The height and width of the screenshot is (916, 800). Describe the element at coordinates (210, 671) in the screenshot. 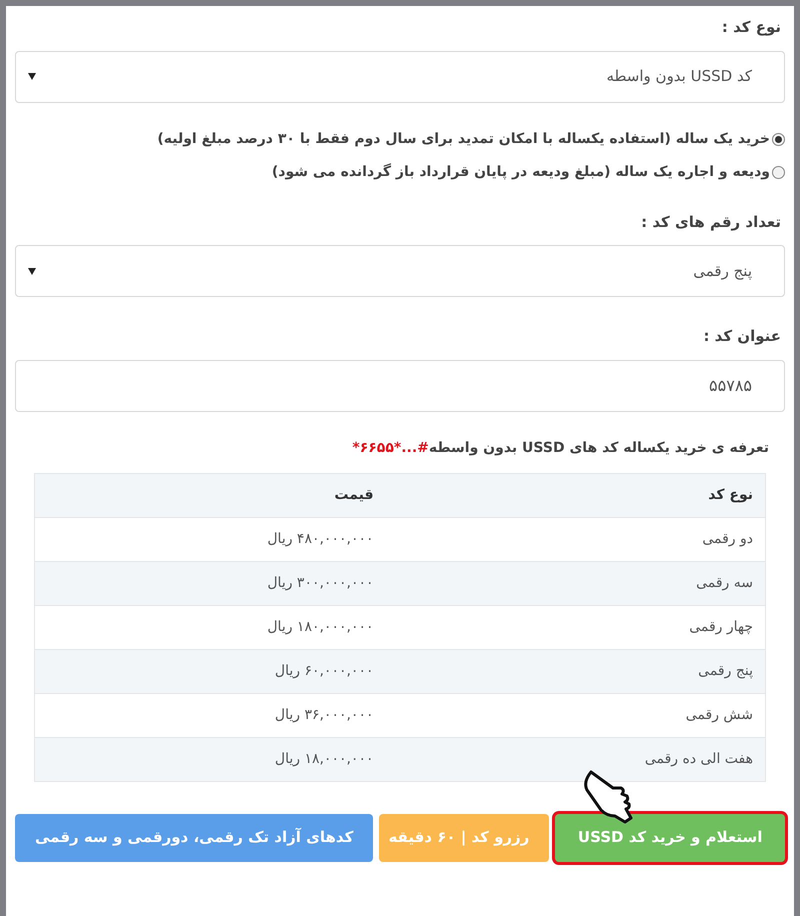

I see `table-cell: ۶۰,۰۰۰,۰۰۰ ریال` at that location.